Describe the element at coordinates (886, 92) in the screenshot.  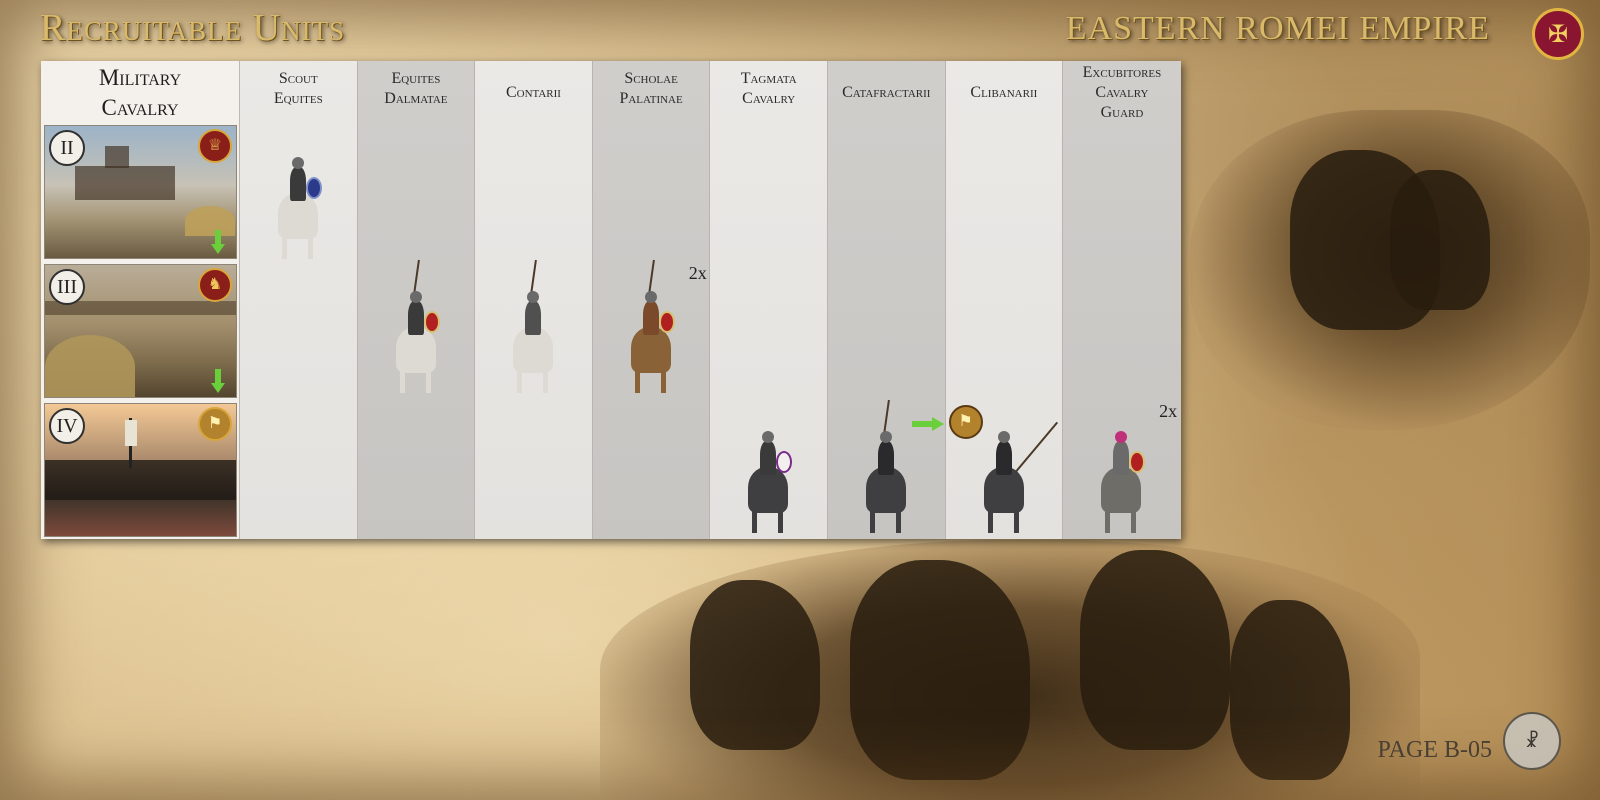
I see `unit-name: Catafractarii` at that location.